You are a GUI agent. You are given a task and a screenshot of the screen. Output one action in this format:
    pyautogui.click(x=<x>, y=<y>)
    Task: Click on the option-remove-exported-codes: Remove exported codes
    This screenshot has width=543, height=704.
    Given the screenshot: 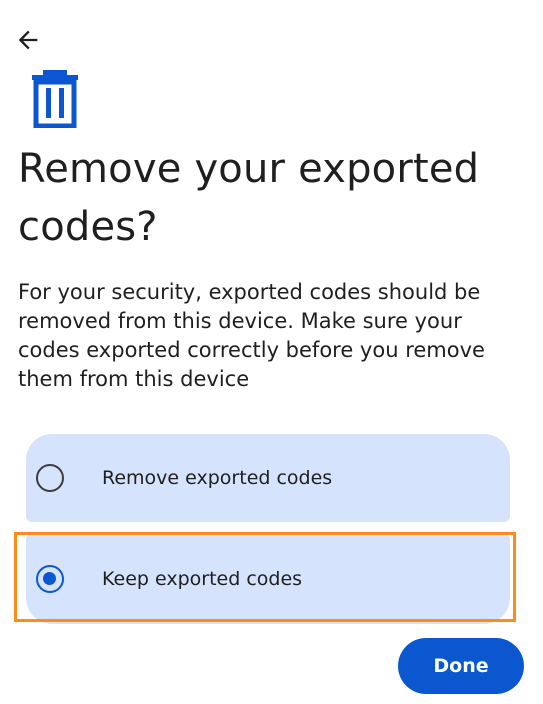 What is the action you would take?
    pyautogui.click(x=268, y=478)
    